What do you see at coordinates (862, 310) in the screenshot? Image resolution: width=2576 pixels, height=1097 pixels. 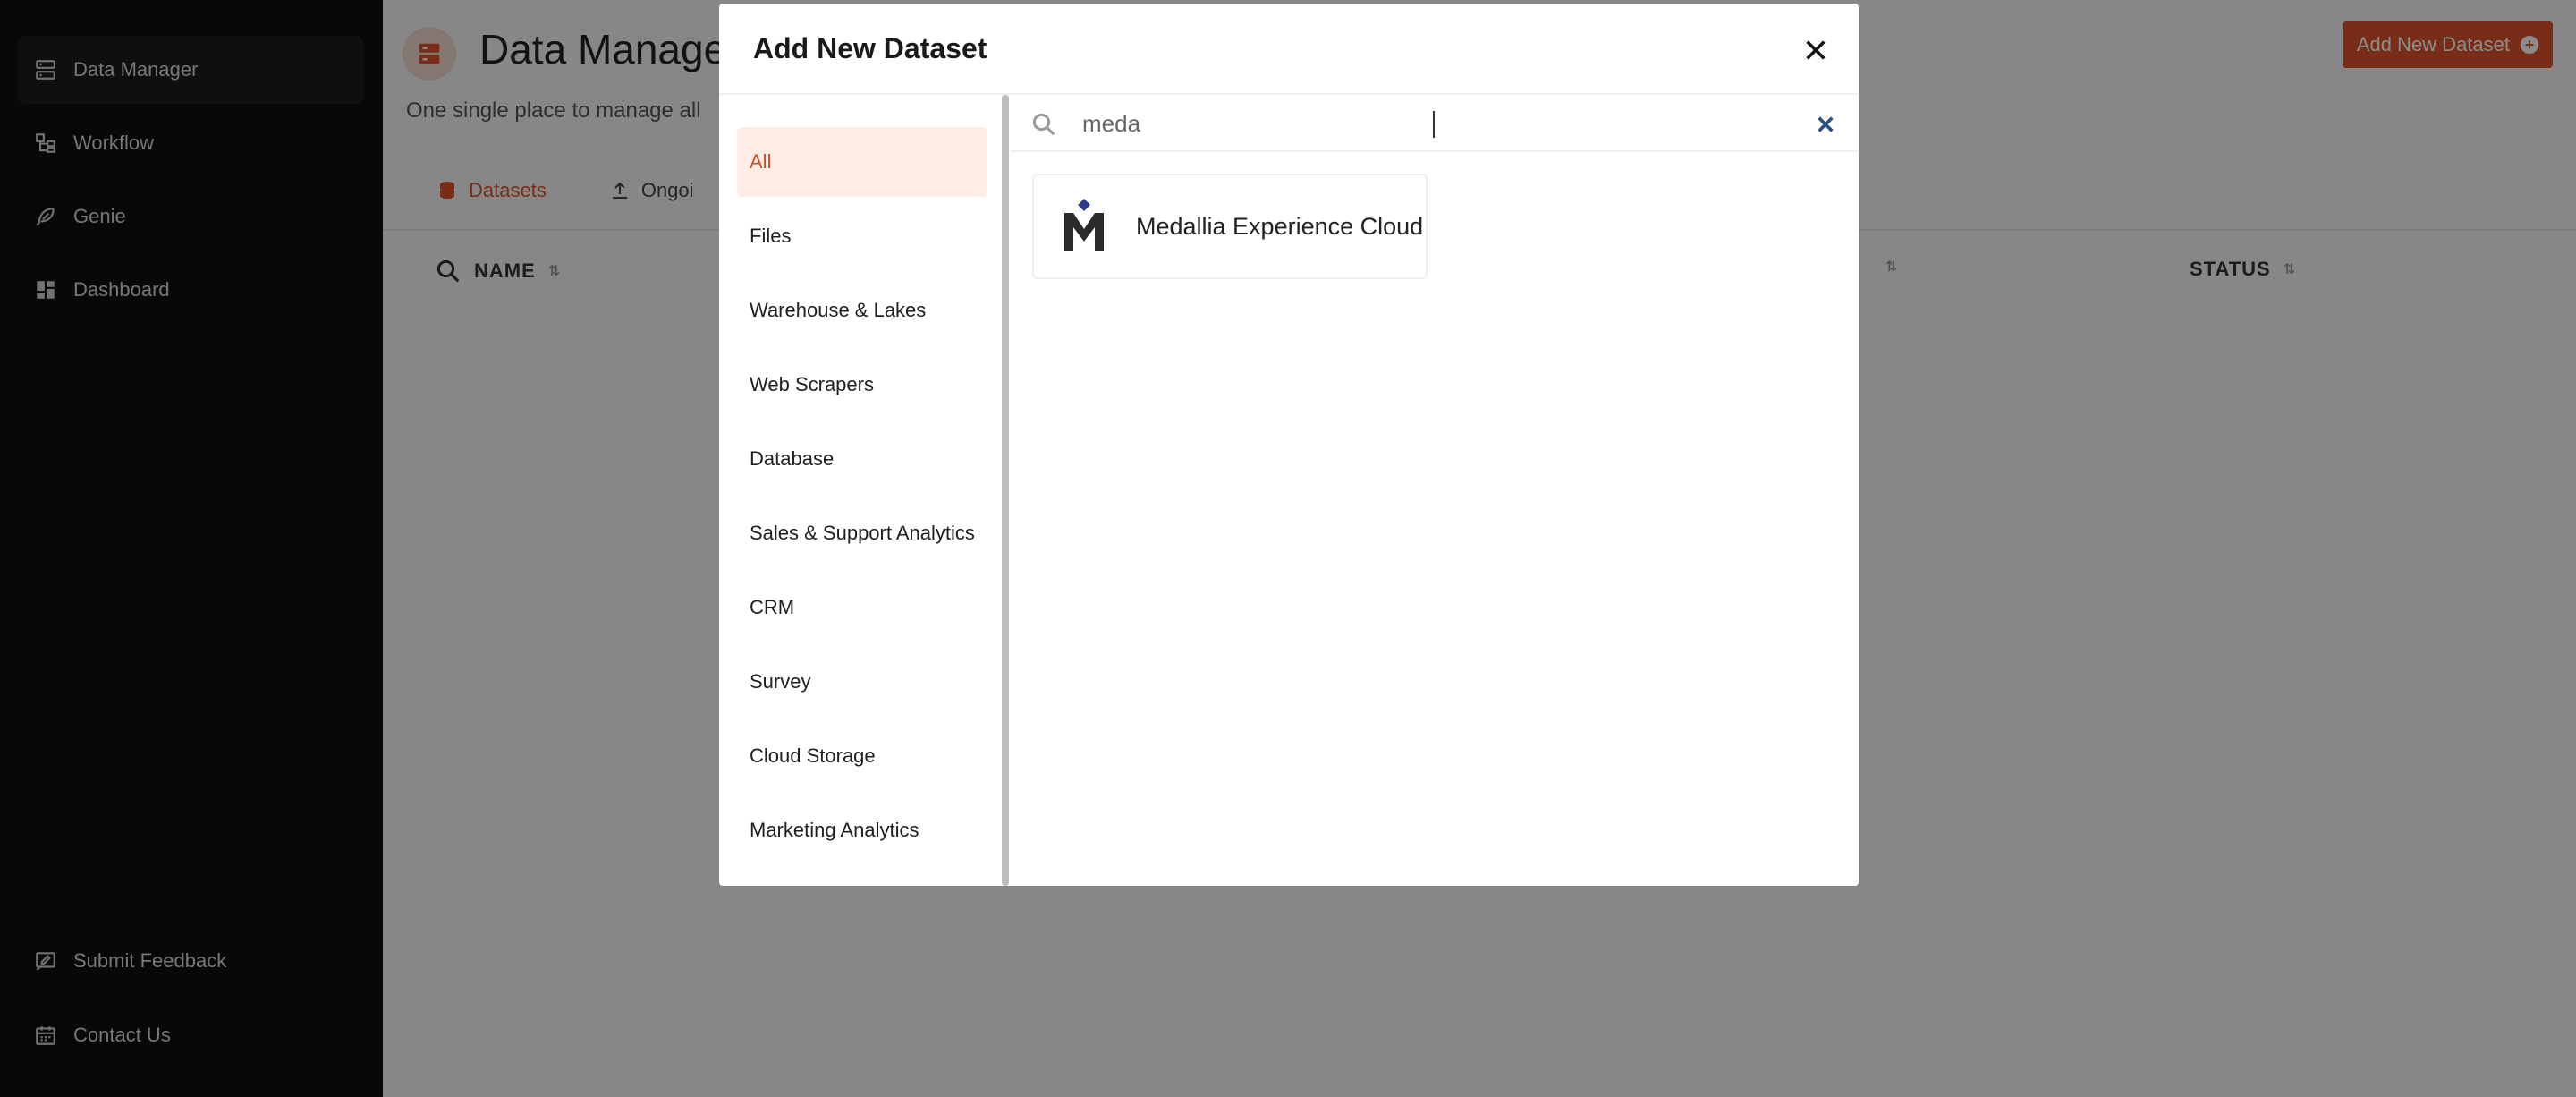 I see `category-warehouse-lakes: Warehouse & Lakes` at bounding box center [862, 310].